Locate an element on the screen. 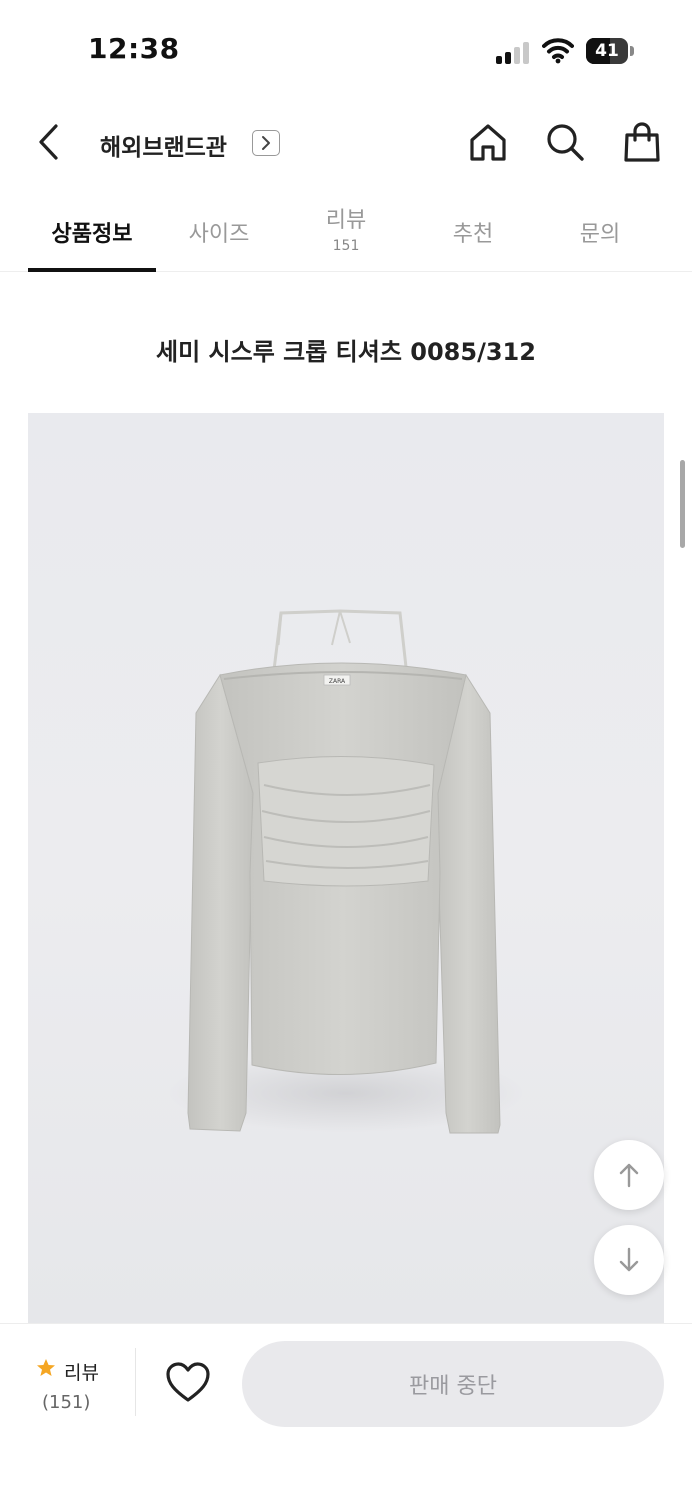 The height and width of the screenshot is (1500, 692). tab-size: 사이즈 is located at coordinates (219, 231).